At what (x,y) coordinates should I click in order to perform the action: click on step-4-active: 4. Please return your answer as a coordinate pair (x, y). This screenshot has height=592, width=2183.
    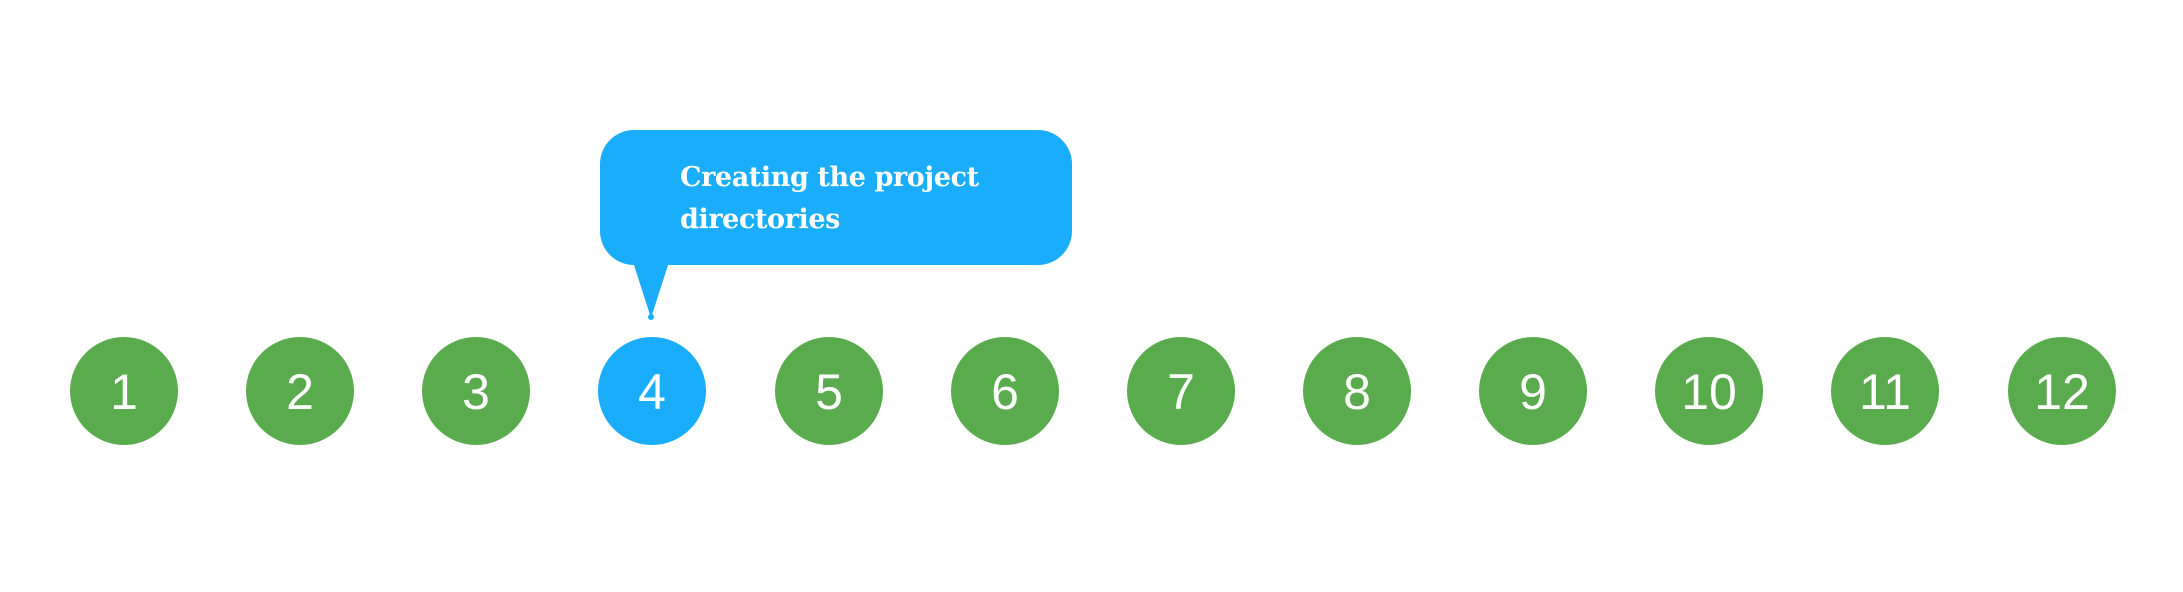
    Looking at the image, I should click on (652, 391).